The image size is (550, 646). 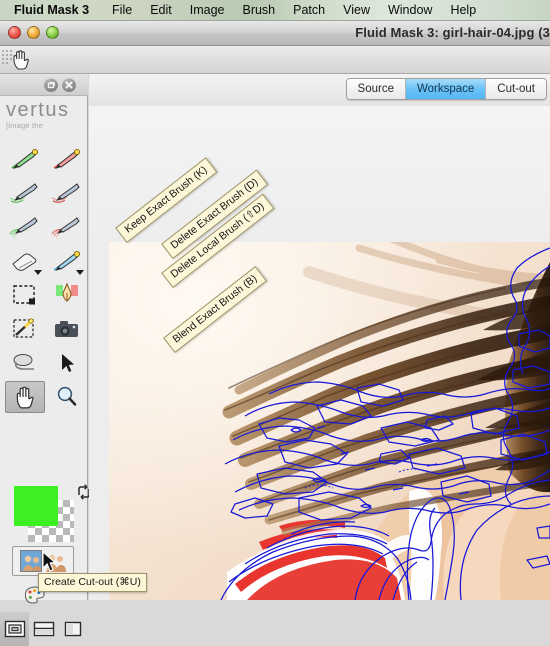 I want to click on logo-wordmark: vertus, so click(x=38, y=110).